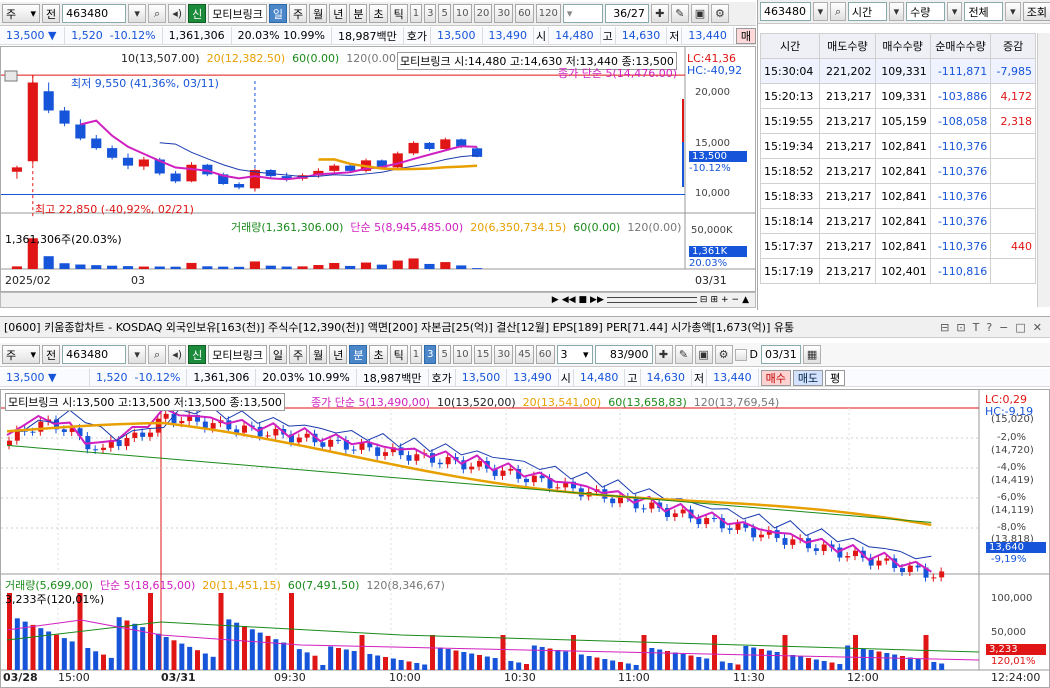 The width and height of the screenshot is (1050, 688). Describe the element at coordinates (723, 354) in the screenshot. I see `gear-icon: ⚙` at that location.